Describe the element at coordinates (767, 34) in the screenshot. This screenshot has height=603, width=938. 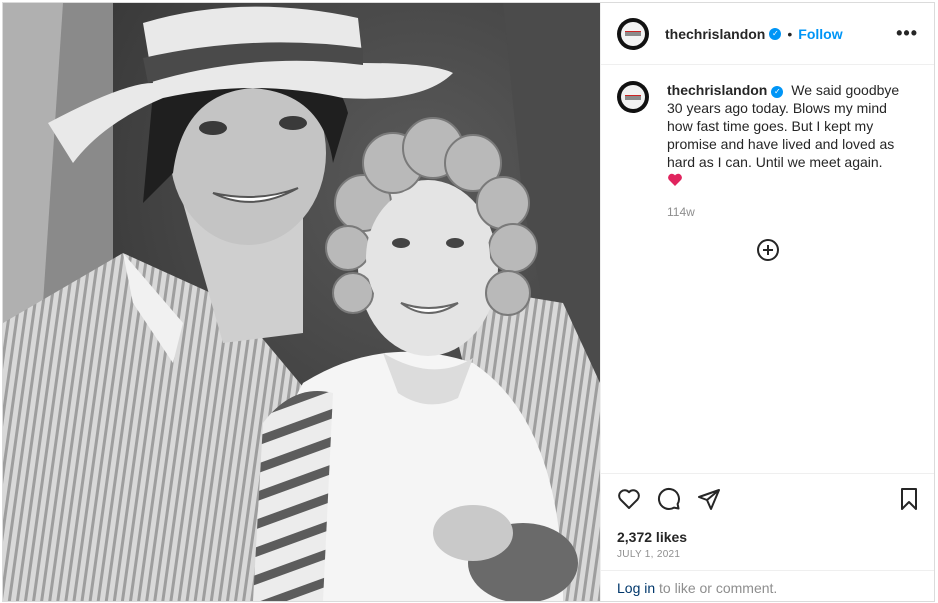
I see `post-header: thechrislandon ✓ • Follow •••` at that location.